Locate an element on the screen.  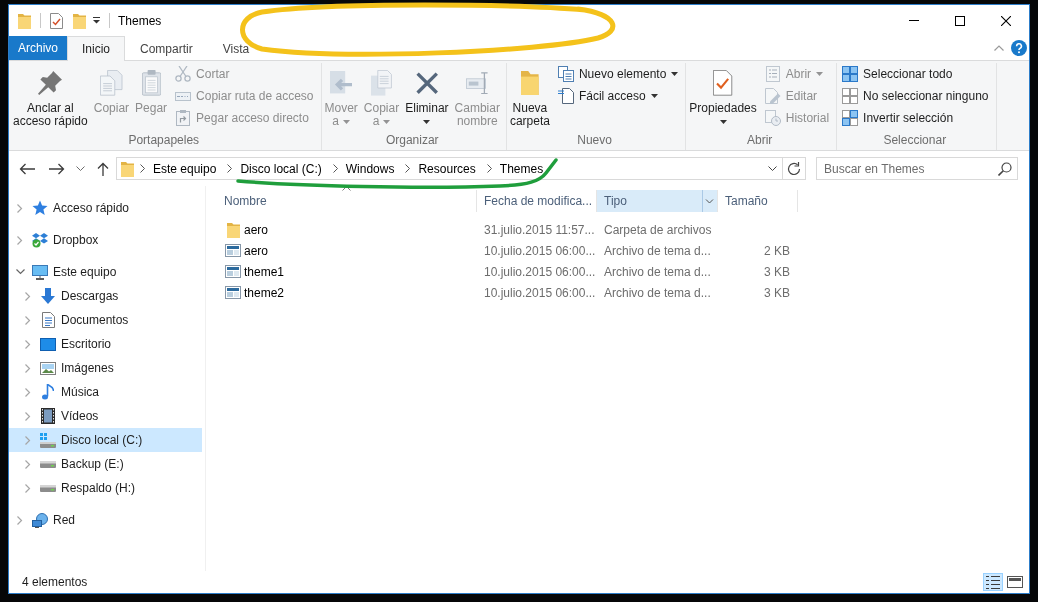
ribbon-button: No seleccionar ninguno is located at coordinates (916, 96).